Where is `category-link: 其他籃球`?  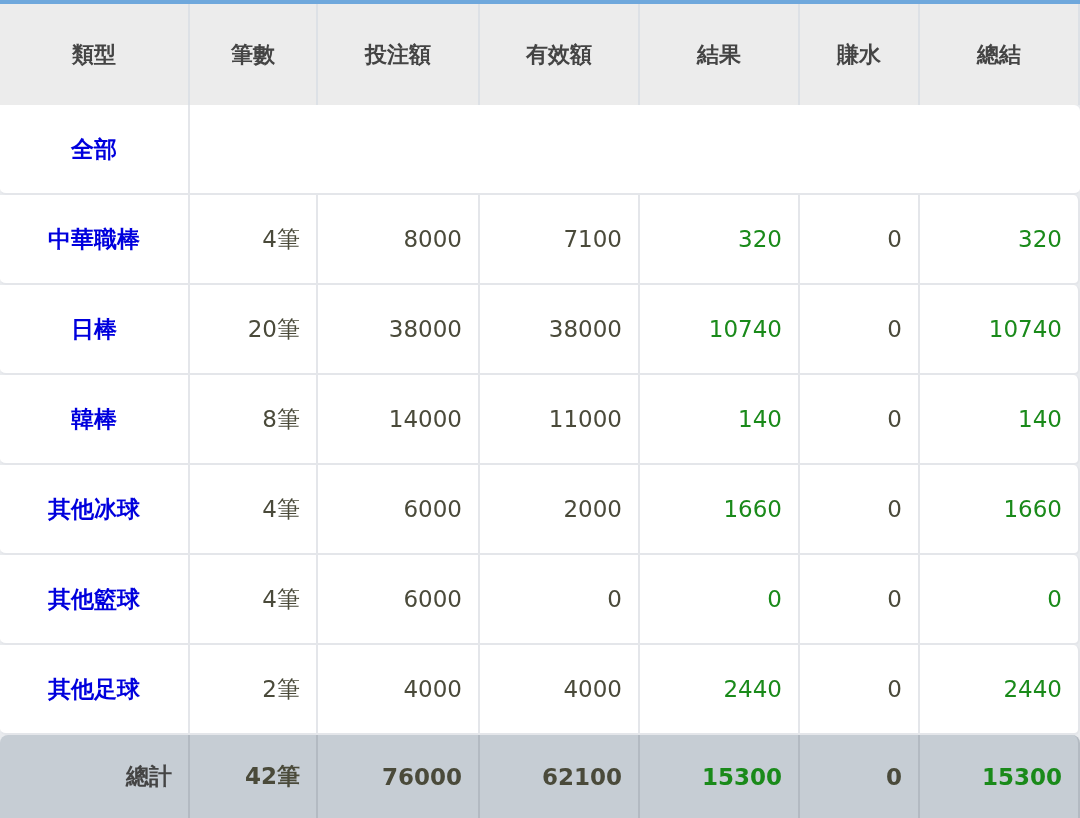 category-link: 其他籃球 is located at coordinates (95, 600).